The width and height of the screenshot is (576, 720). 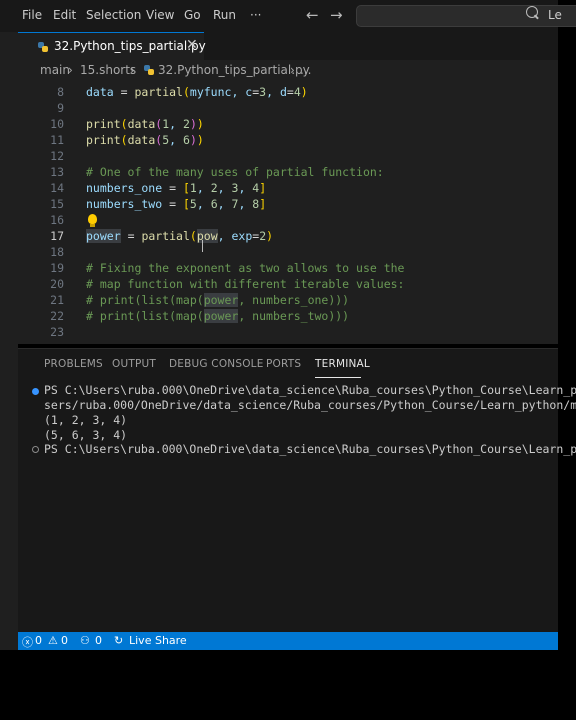 I want to click on live-share-button: Live Share, so click(x=158, y=640).